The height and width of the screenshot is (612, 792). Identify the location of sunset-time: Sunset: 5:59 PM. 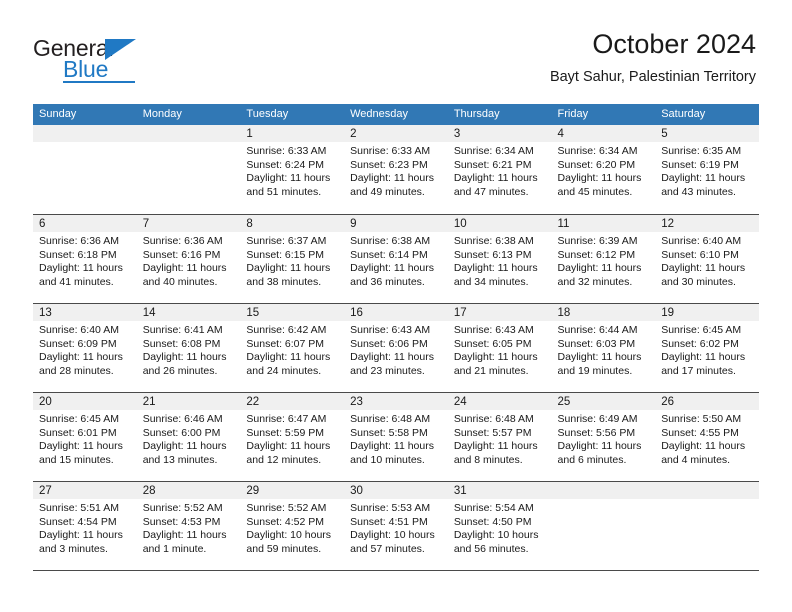
(285, 432).